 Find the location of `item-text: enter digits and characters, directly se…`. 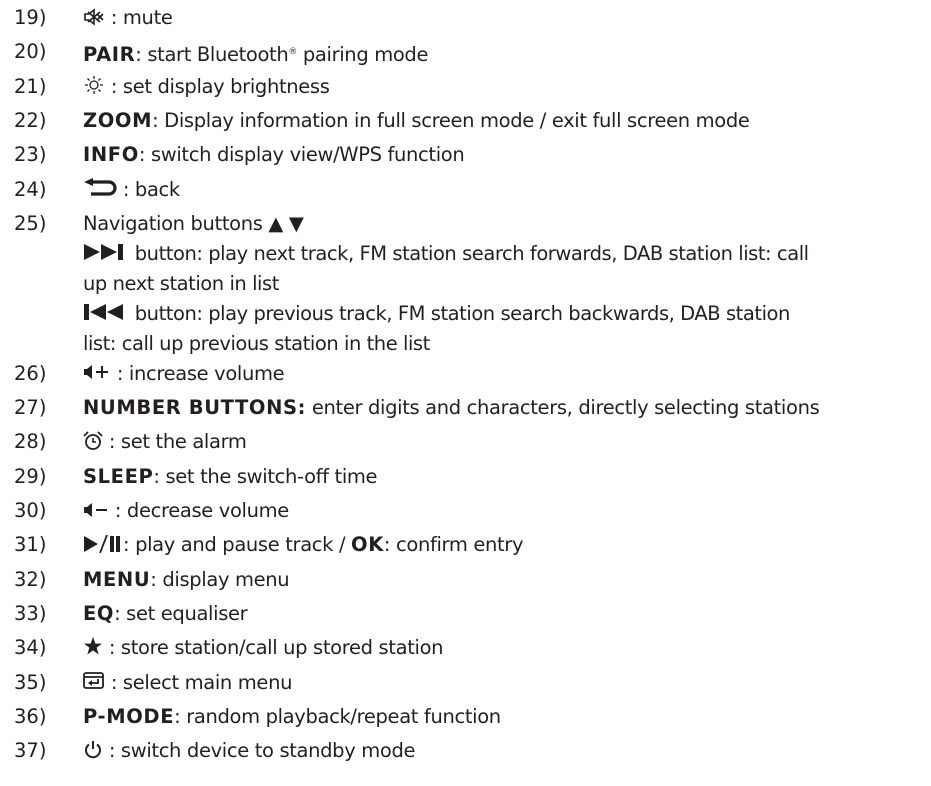

item-text: enter digits and characters, directly se… is located at coordinates (563, 408).